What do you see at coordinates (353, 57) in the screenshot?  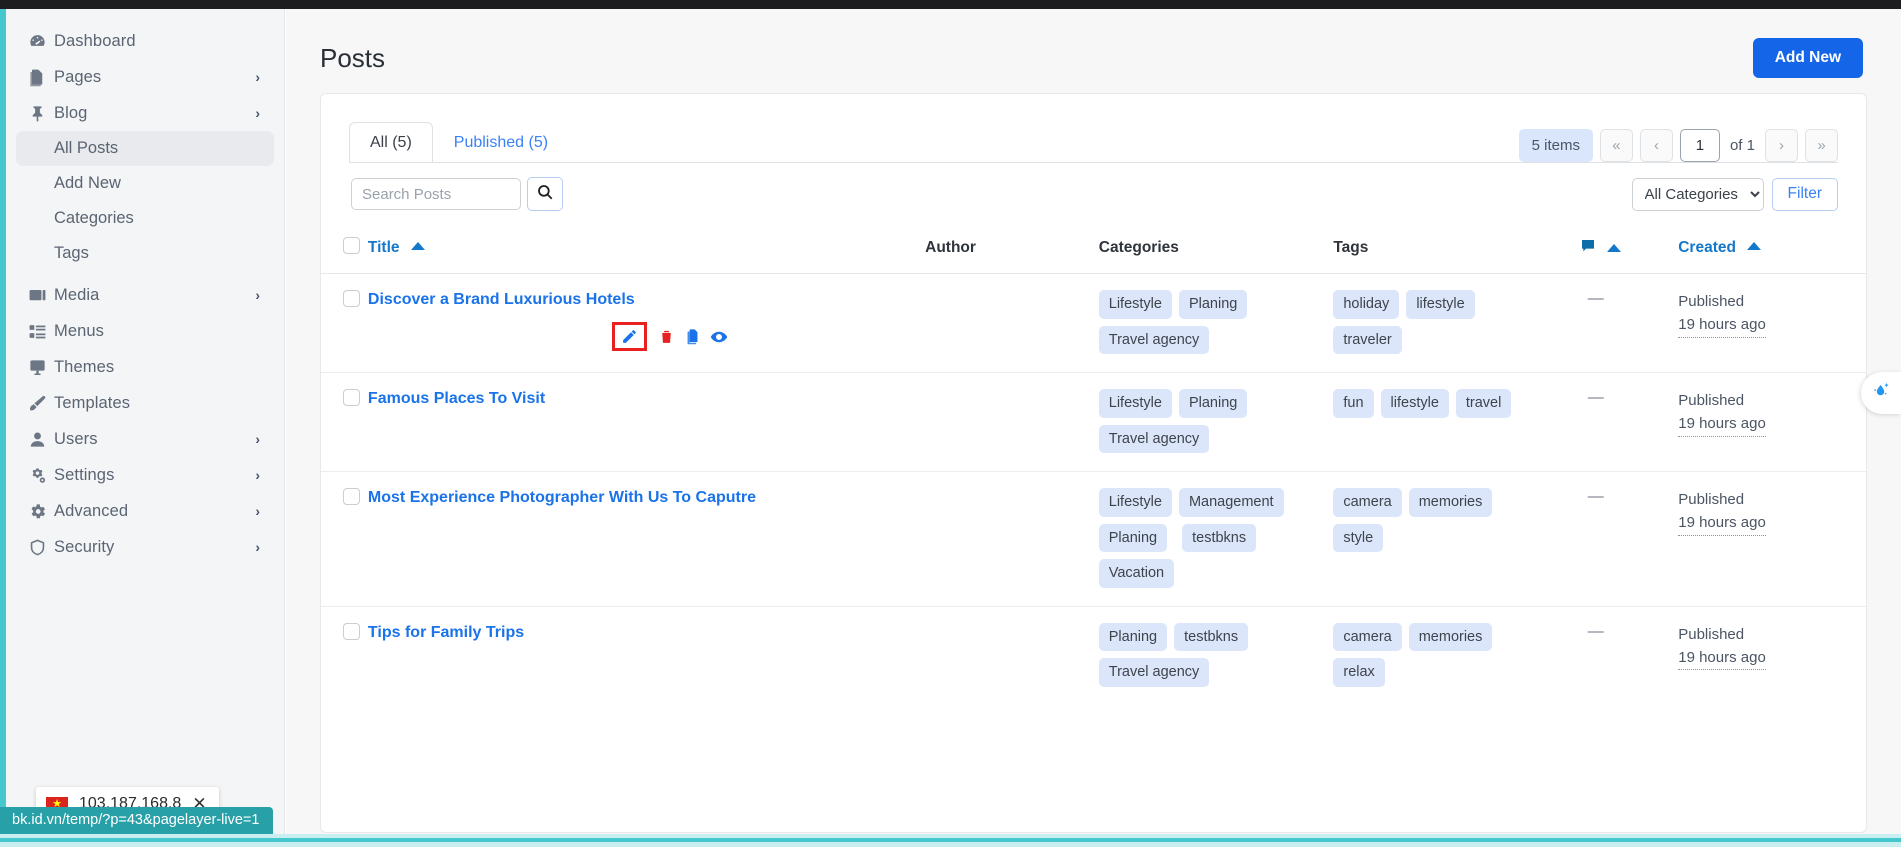 I see `page-title: Posts` at bounding box center [353, 57].